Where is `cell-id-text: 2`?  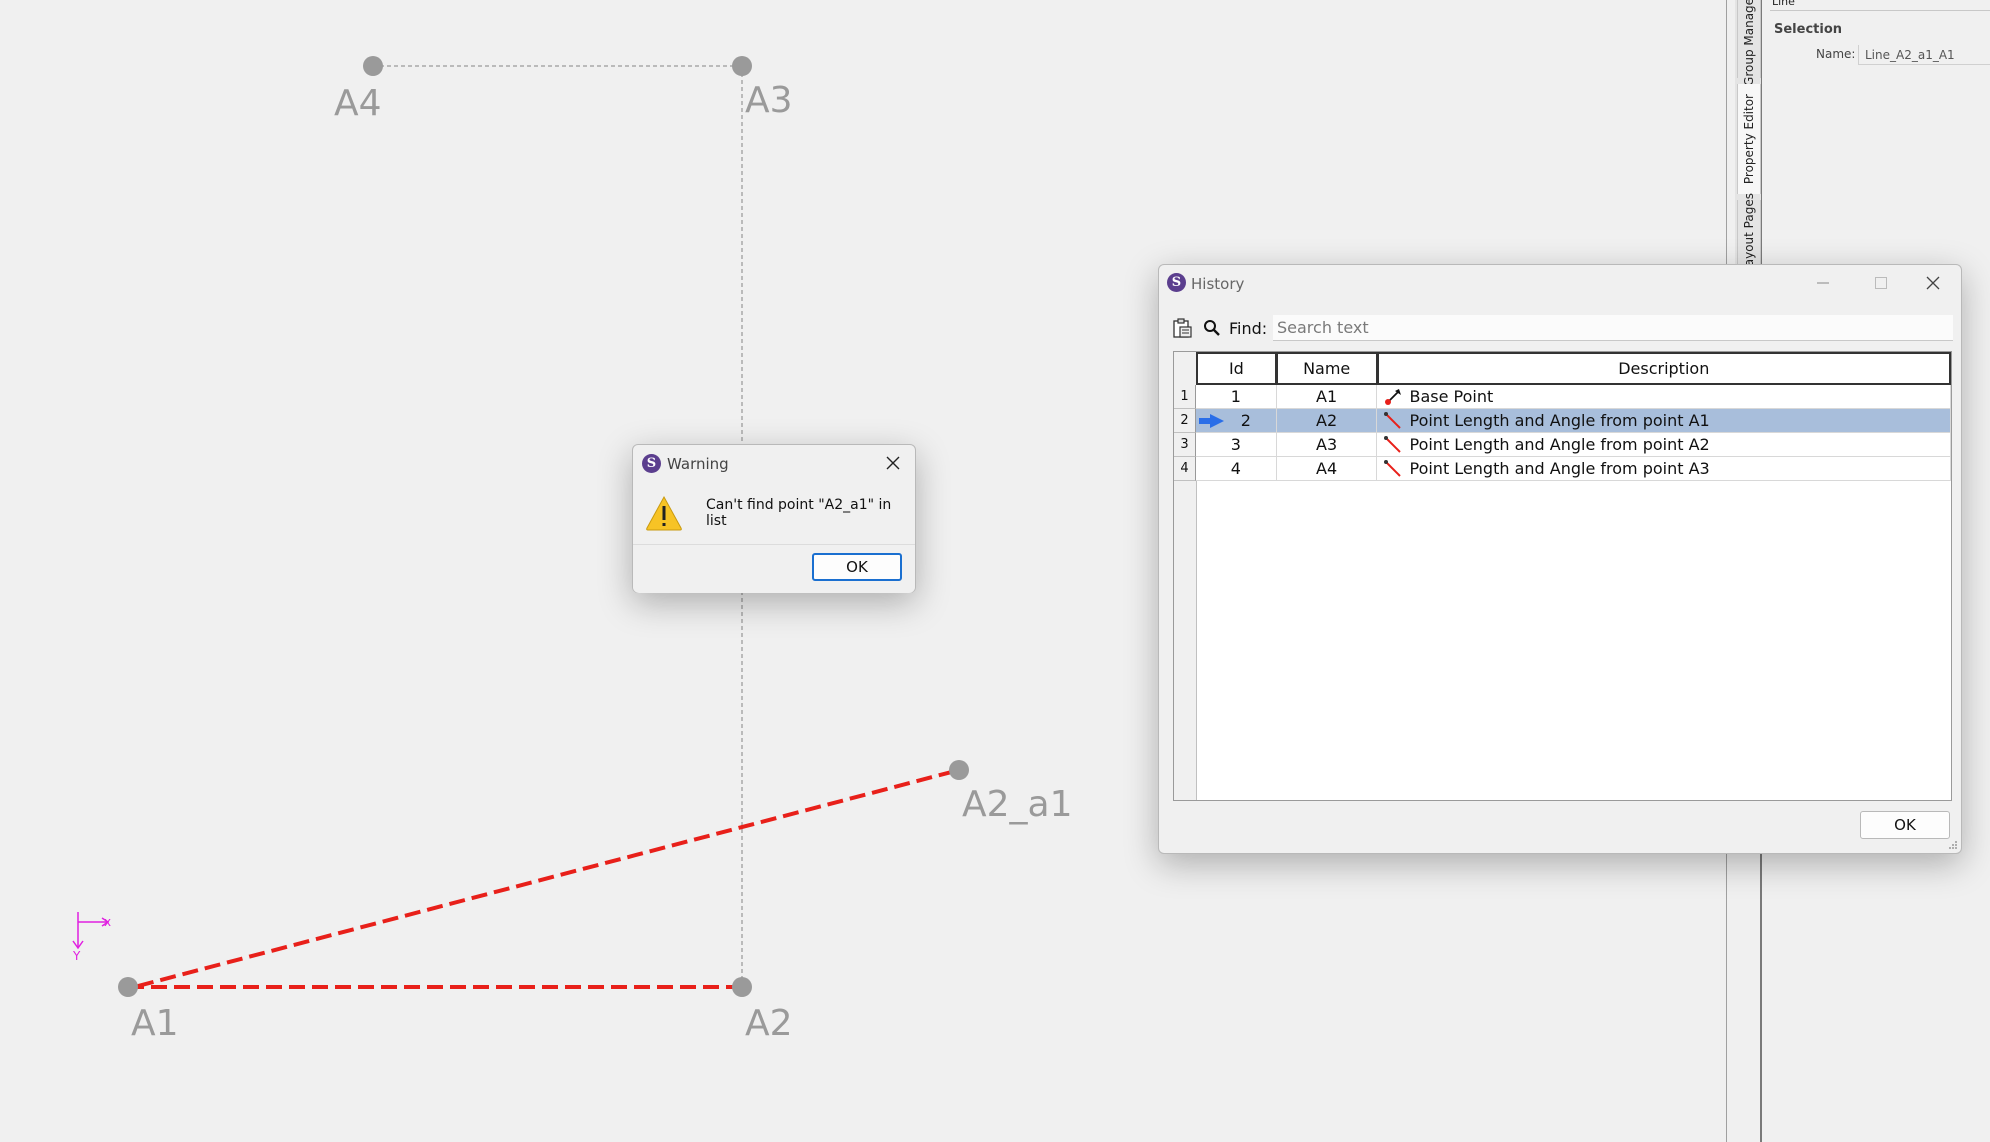
cell-id-text: 2 is located at coordinates (1245, 420).